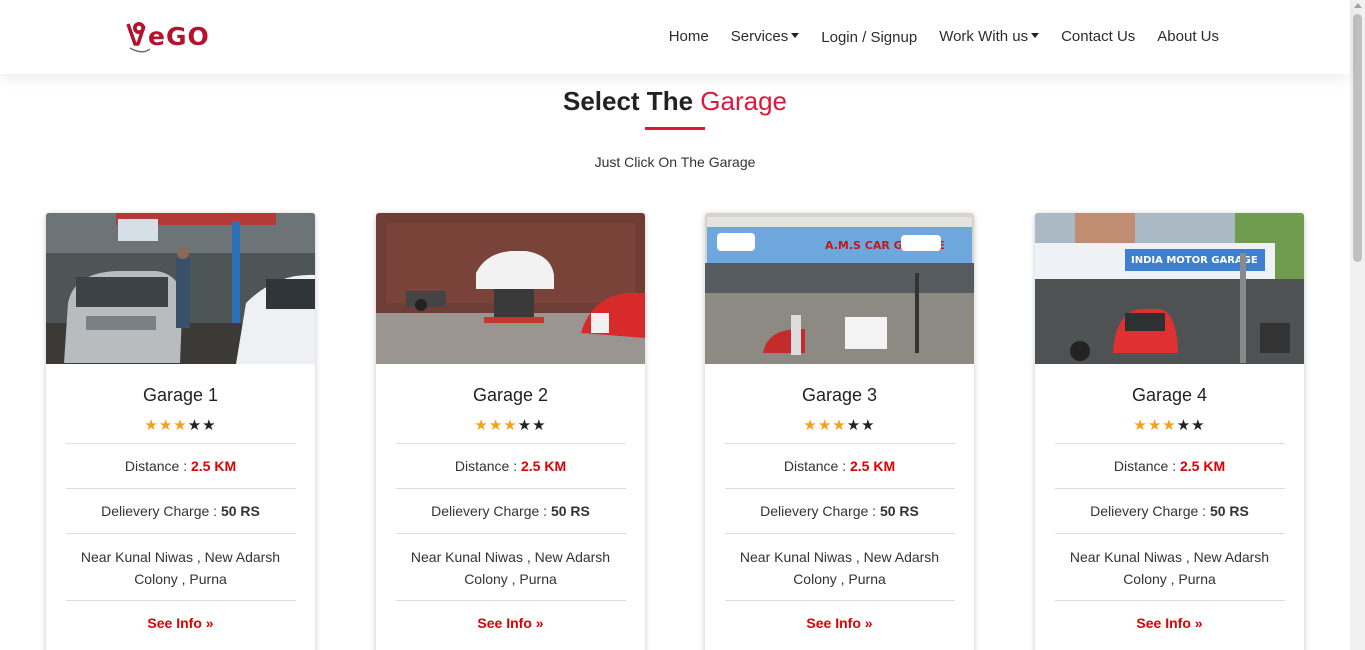 The height and width of the screenshot is (650, 1365). Describe the element at coordinates (984, 36) in the screenshot. I see `nav-label: Work With us` at that location.